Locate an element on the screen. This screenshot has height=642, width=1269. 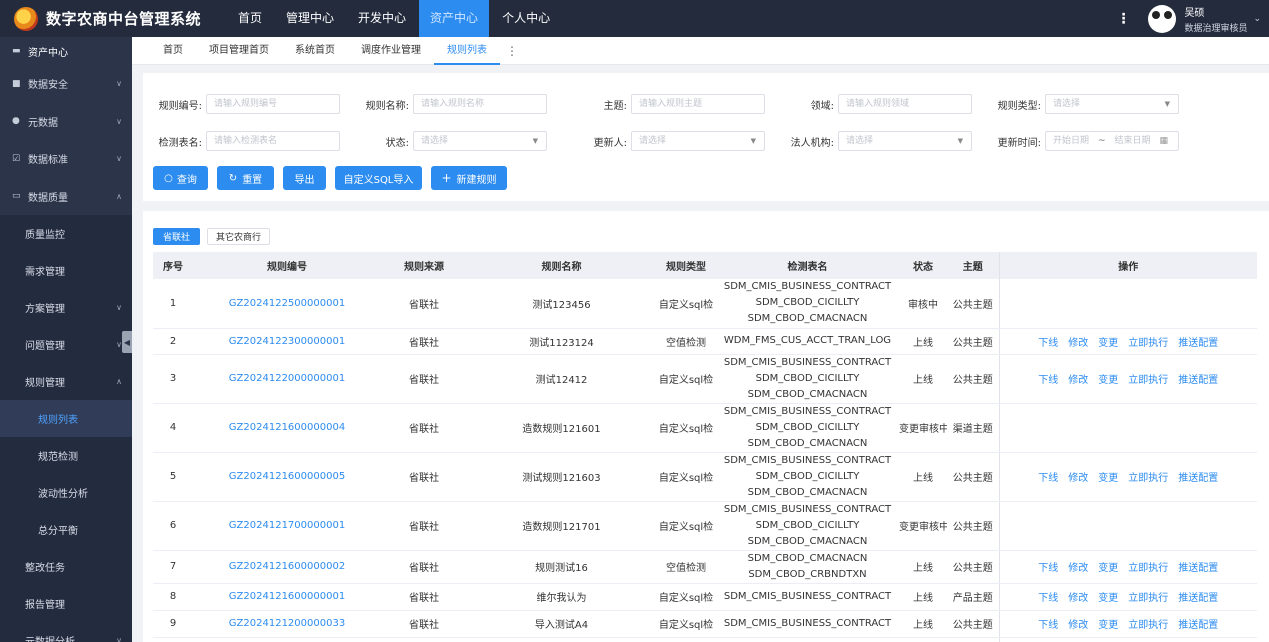
rule-type-select: 请选择 ▼ is located at coordinates (1112, 104).